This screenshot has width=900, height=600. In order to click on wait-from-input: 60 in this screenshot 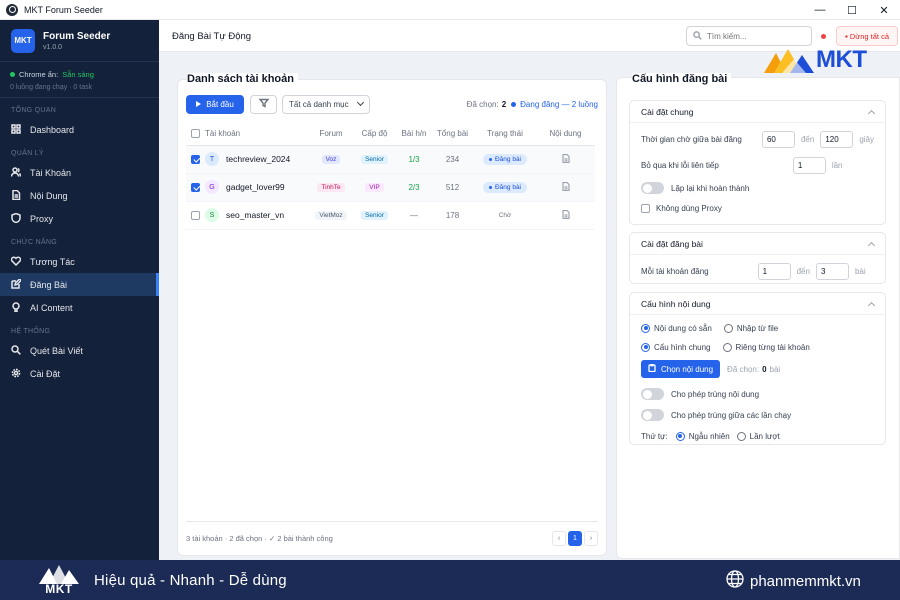, I will do `click(778, 139)`.